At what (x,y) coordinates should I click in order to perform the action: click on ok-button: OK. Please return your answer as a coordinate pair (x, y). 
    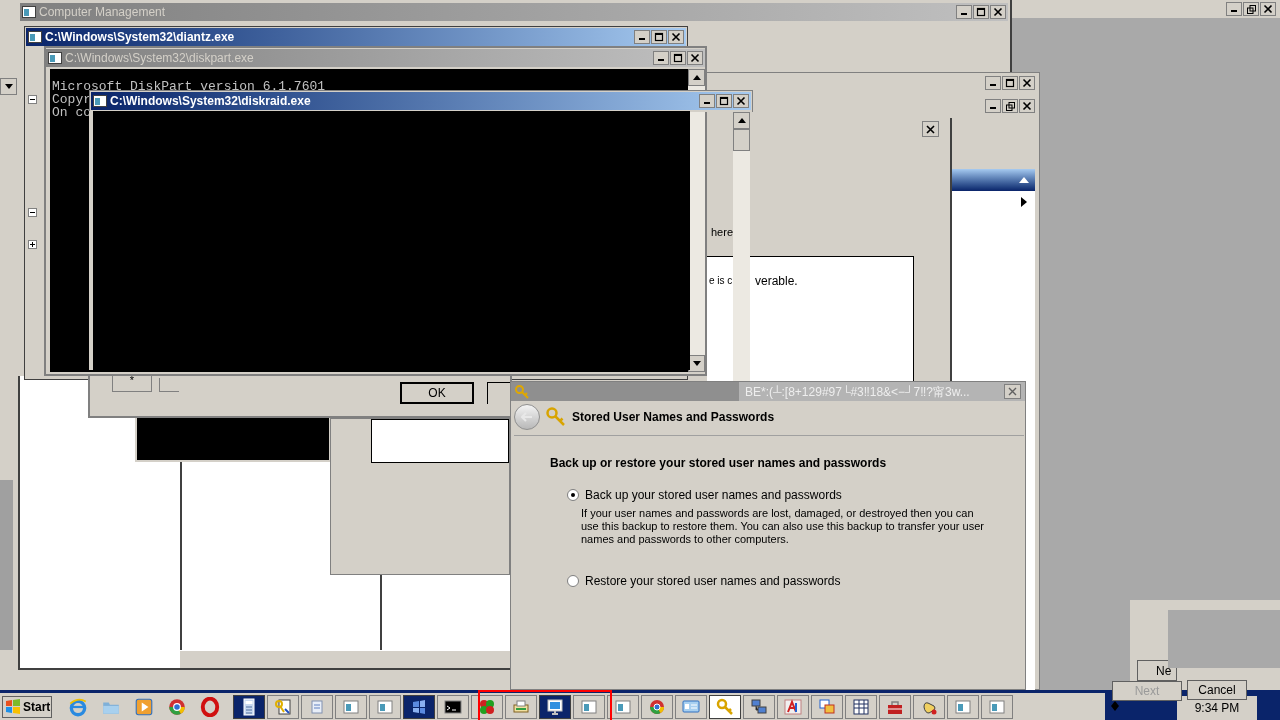
    Looking at the image, I should click on (437, 393).